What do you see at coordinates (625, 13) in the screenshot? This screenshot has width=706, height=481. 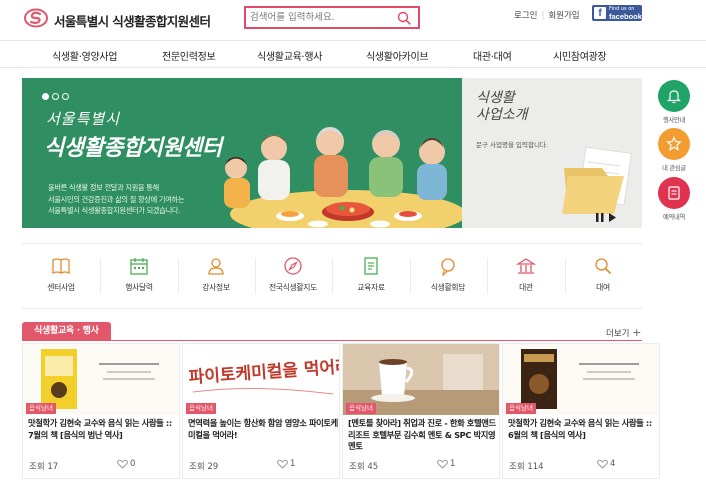 I see `facebook-text: Find us on facebook` at bounding box center [625, 13].